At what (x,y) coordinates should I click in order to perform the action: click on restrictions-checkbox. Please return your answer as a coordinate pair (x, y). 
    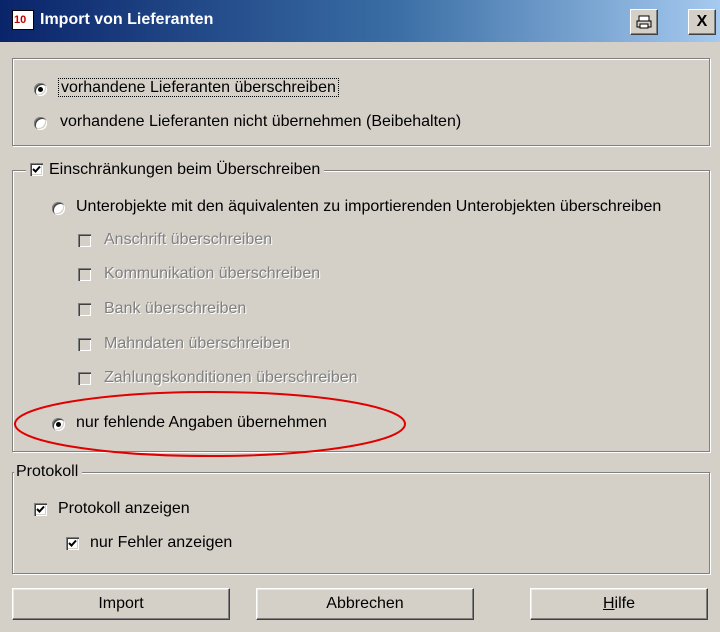
    Looking at the image, I should click on (36, 169).